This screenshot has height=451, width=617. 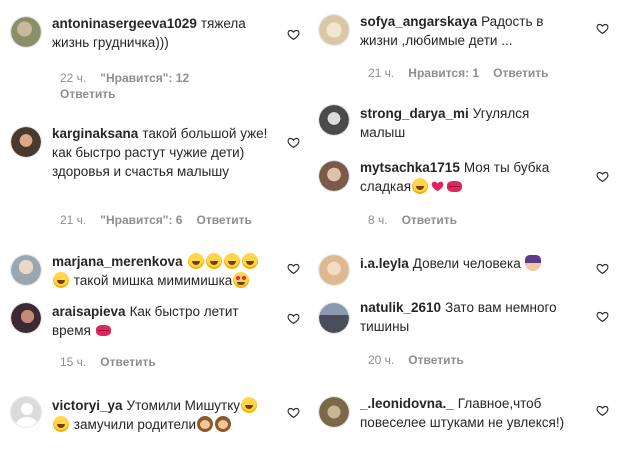 What do you see at coordinates (381, 360) in the screenshot?
I see `comment-time: 20 ч.` at bounding box center [381, 360].